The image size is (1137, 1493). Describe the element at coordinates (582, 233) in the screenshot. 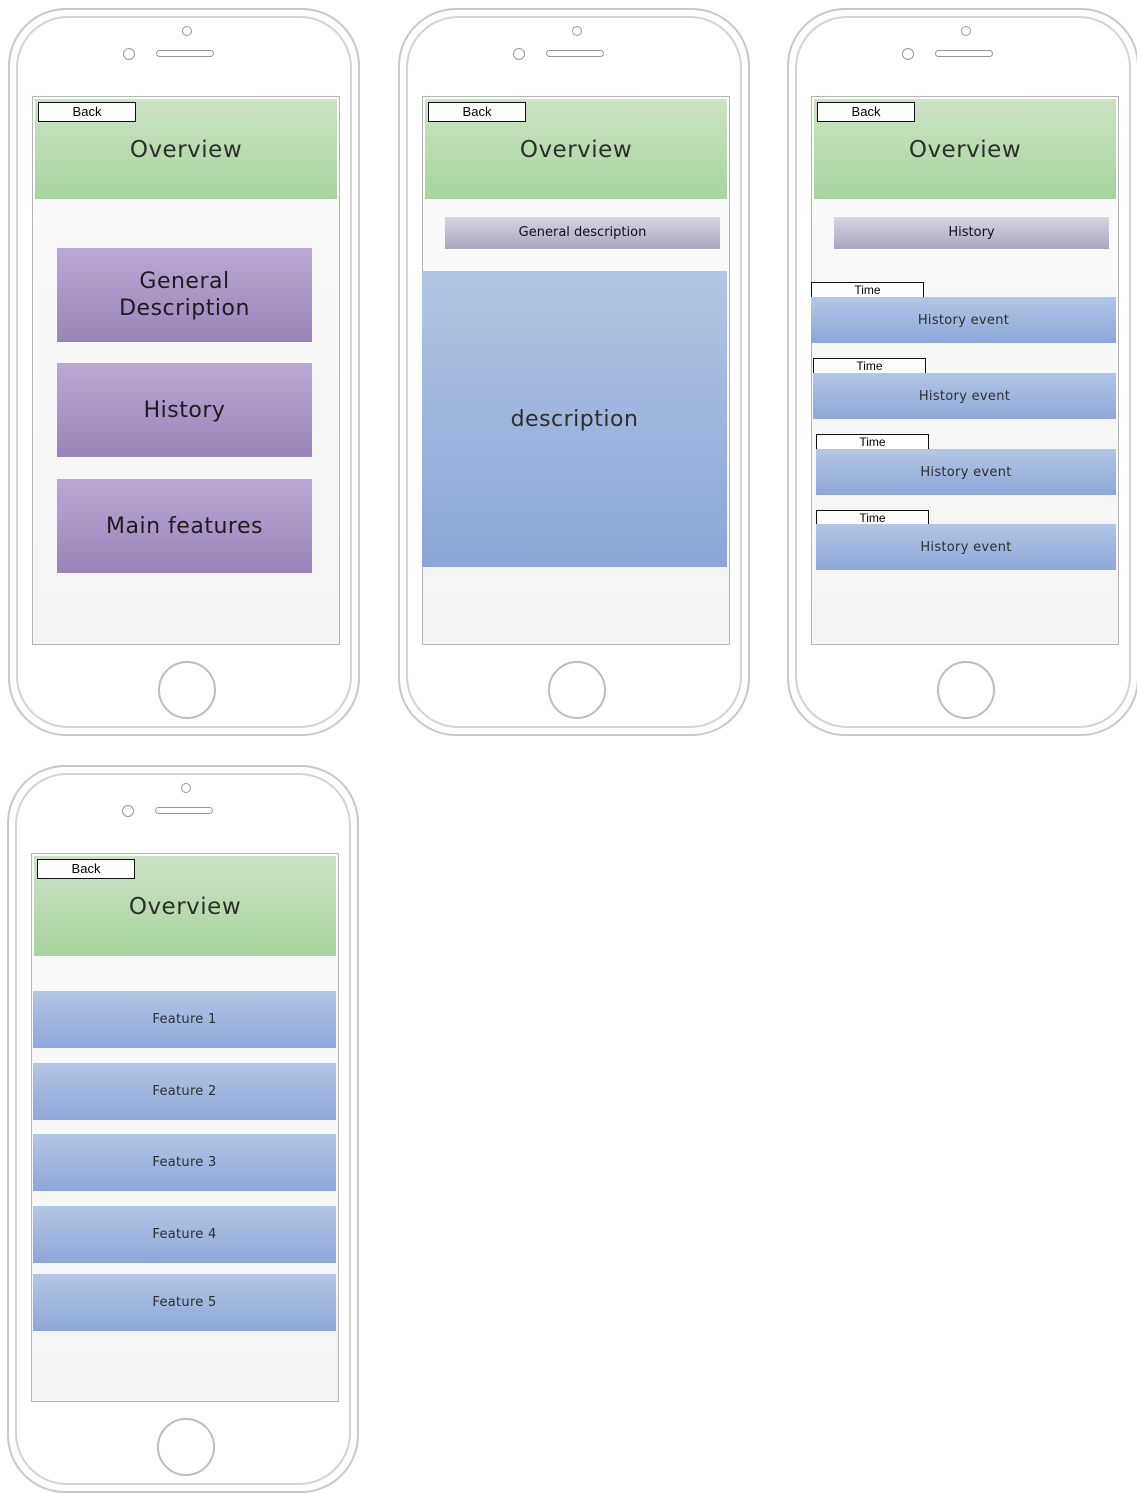

I see `section-label: General description` at that location.